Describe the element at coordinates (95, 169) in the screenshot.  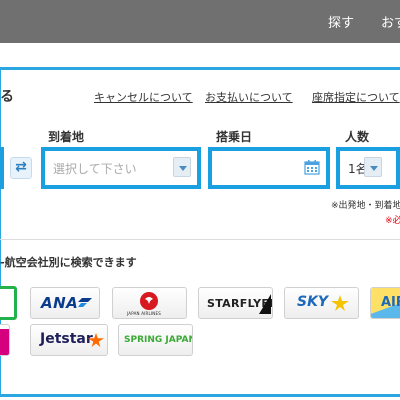
I see `arrival-placeholder: 選択して下さい` at that location.